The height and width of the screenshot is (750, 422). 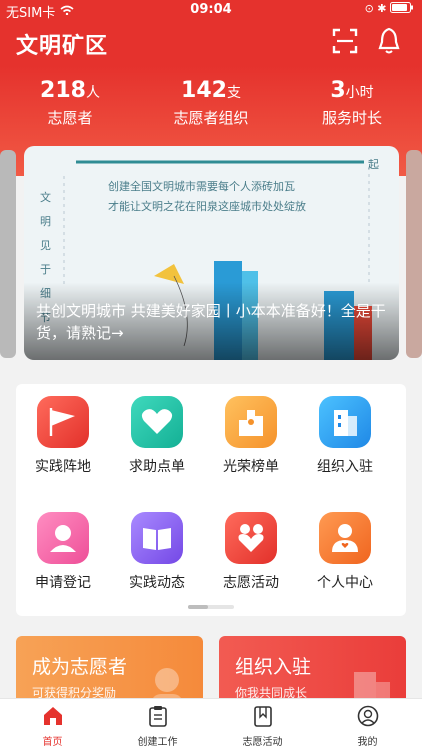 What do you see at coordinates (204, 90) in the screenshot?
I see `stat-number: 142` at bounding box center [204, 90].